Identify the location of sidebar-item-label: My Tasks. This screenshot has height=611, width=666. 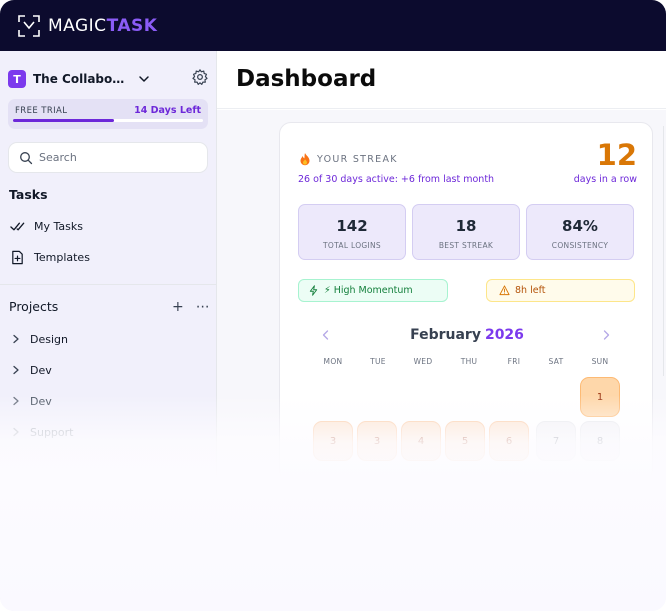
(58, 226).